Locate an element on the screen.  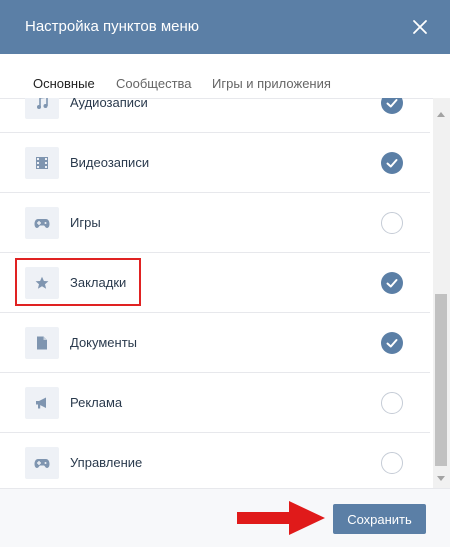
tab-main: Основные is located at coordinates (64, 83).